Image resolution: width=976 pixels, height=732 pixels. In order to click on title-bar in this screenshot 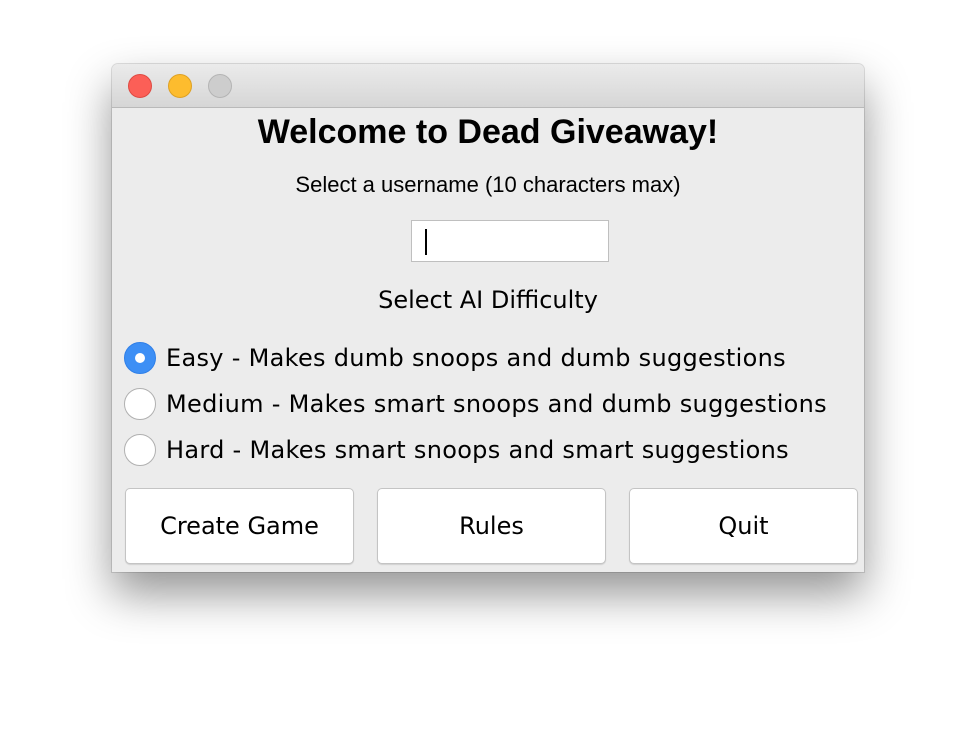, I will do `click(488, 86)`.